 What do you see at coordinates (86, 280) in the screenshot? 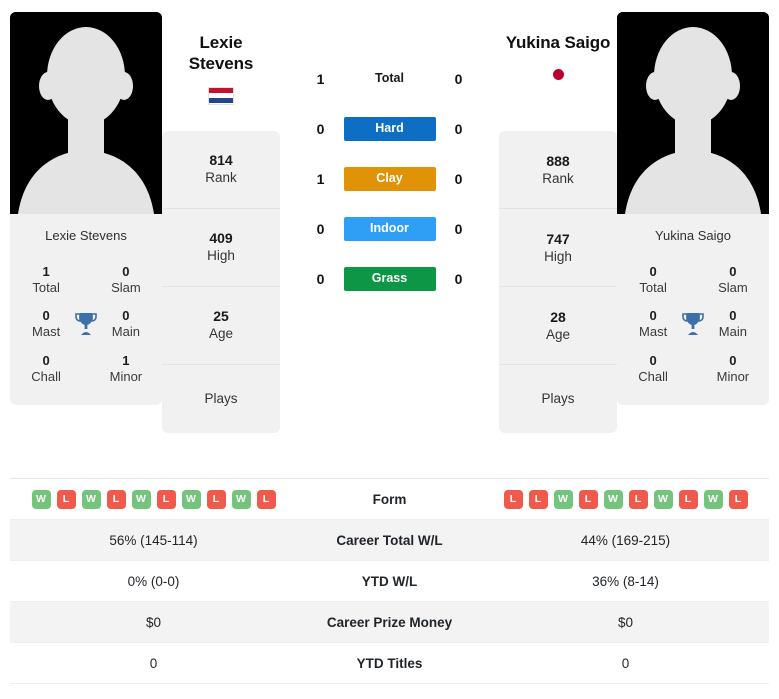
I see `titles-row-1: 1 Total 0 Slam` at bounding box center [86, 280].